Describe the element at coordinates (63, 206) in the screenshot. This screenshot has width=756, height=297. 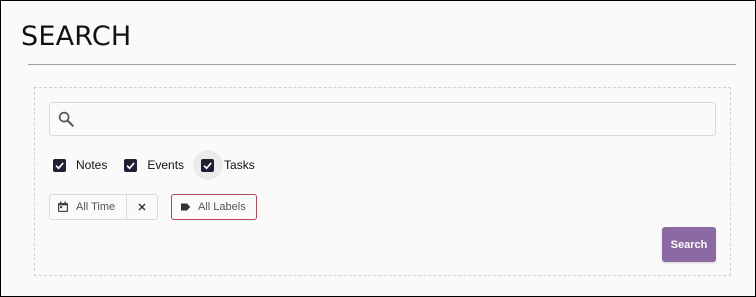
I see `calendar-icon` at that location.